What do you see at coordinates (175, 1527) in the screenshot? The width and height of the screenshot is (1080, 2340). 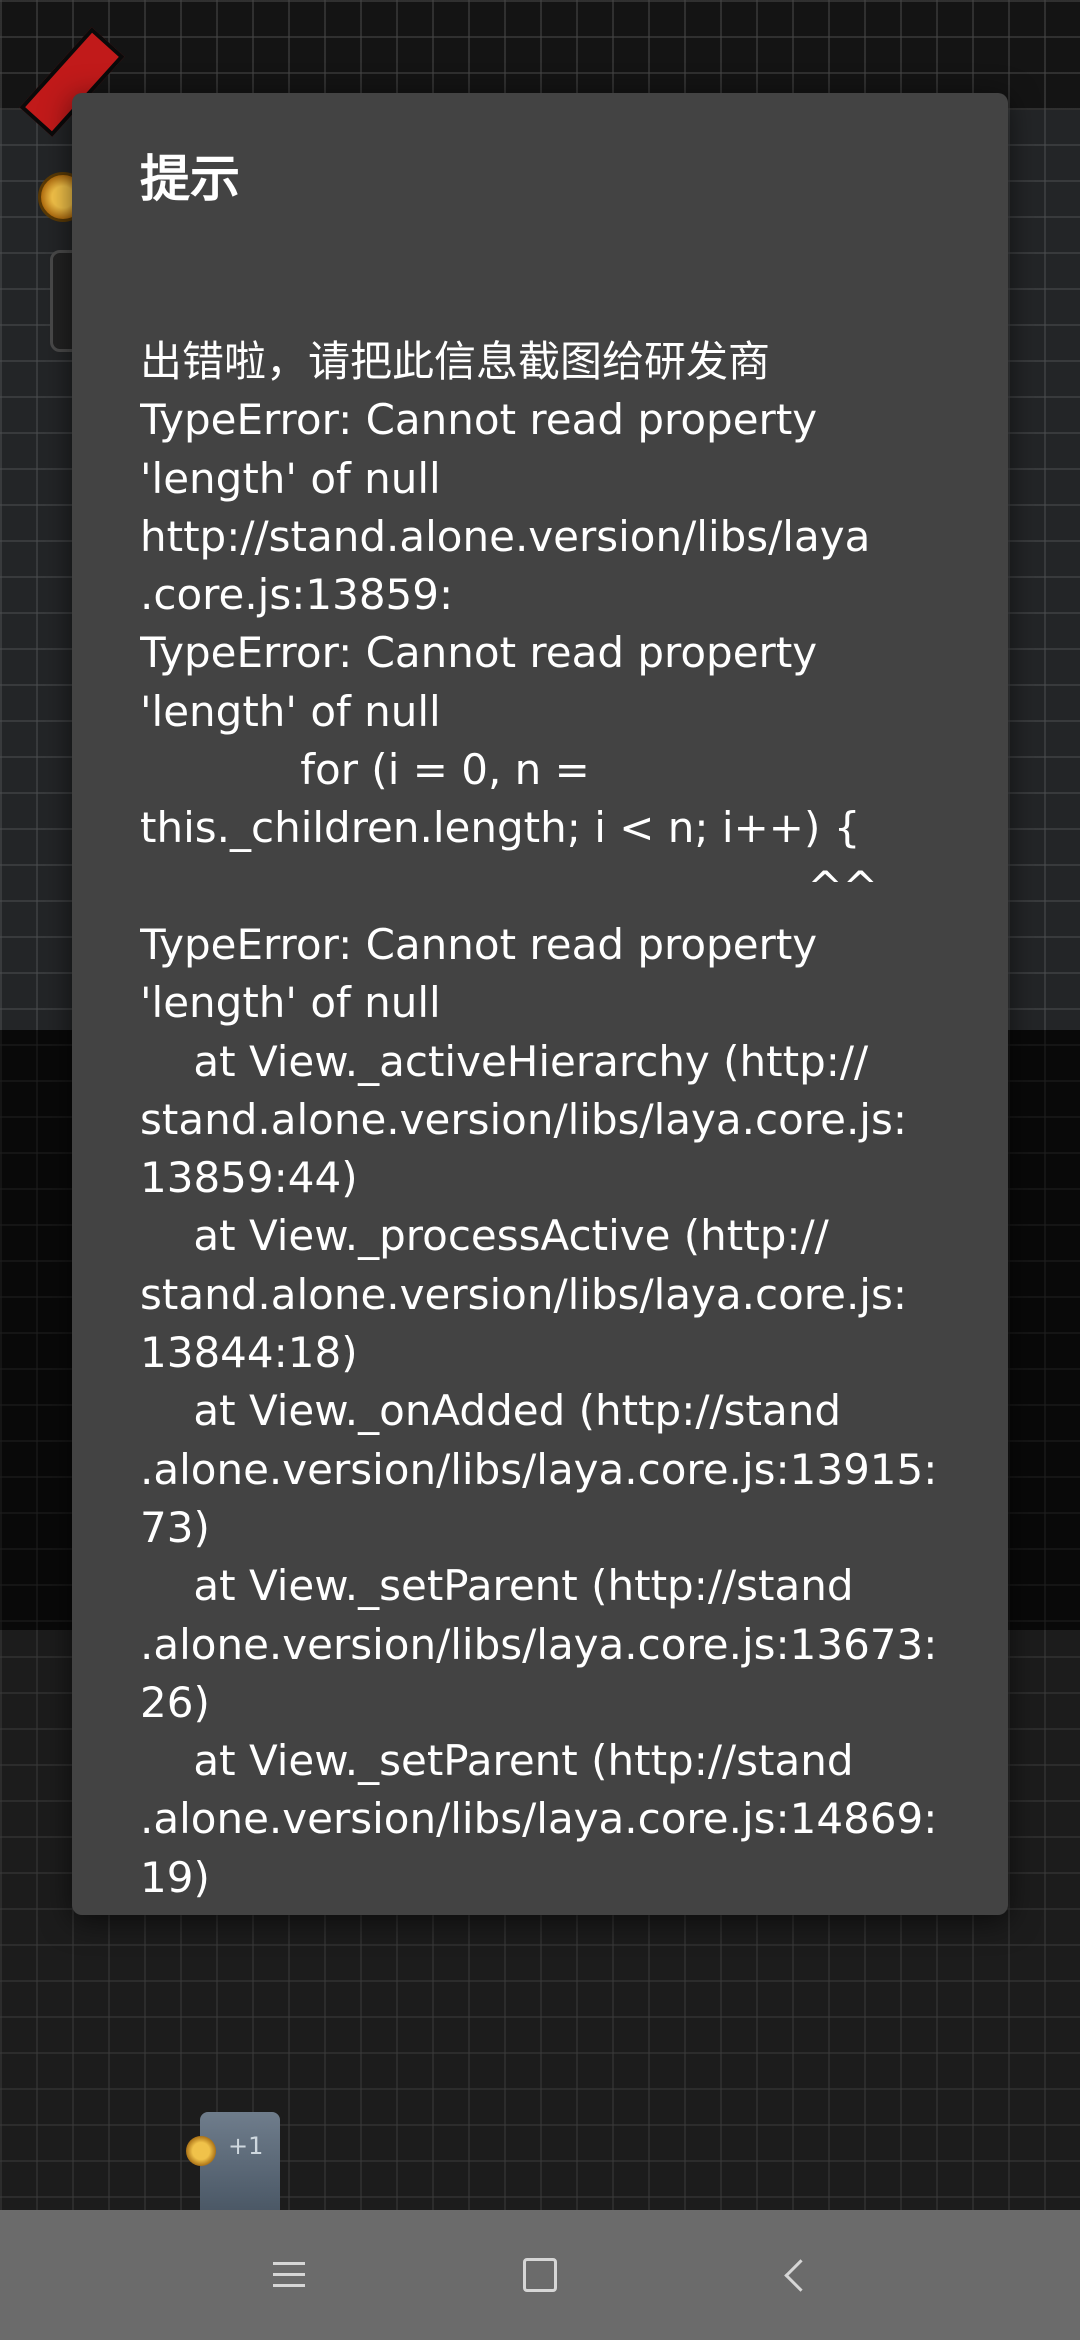 I see `message-line: 73)` at bounding box center [175, 1527].